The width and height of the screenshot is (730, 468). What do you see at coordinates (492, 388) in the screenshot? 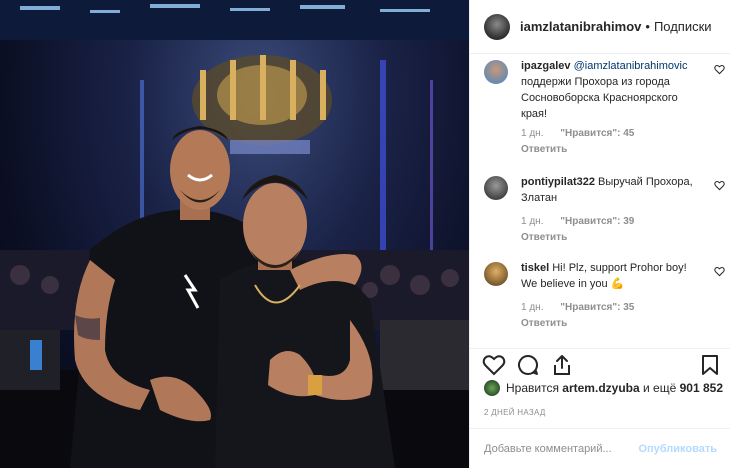
I see `liker-avatar` at bounding box center [492, 388].